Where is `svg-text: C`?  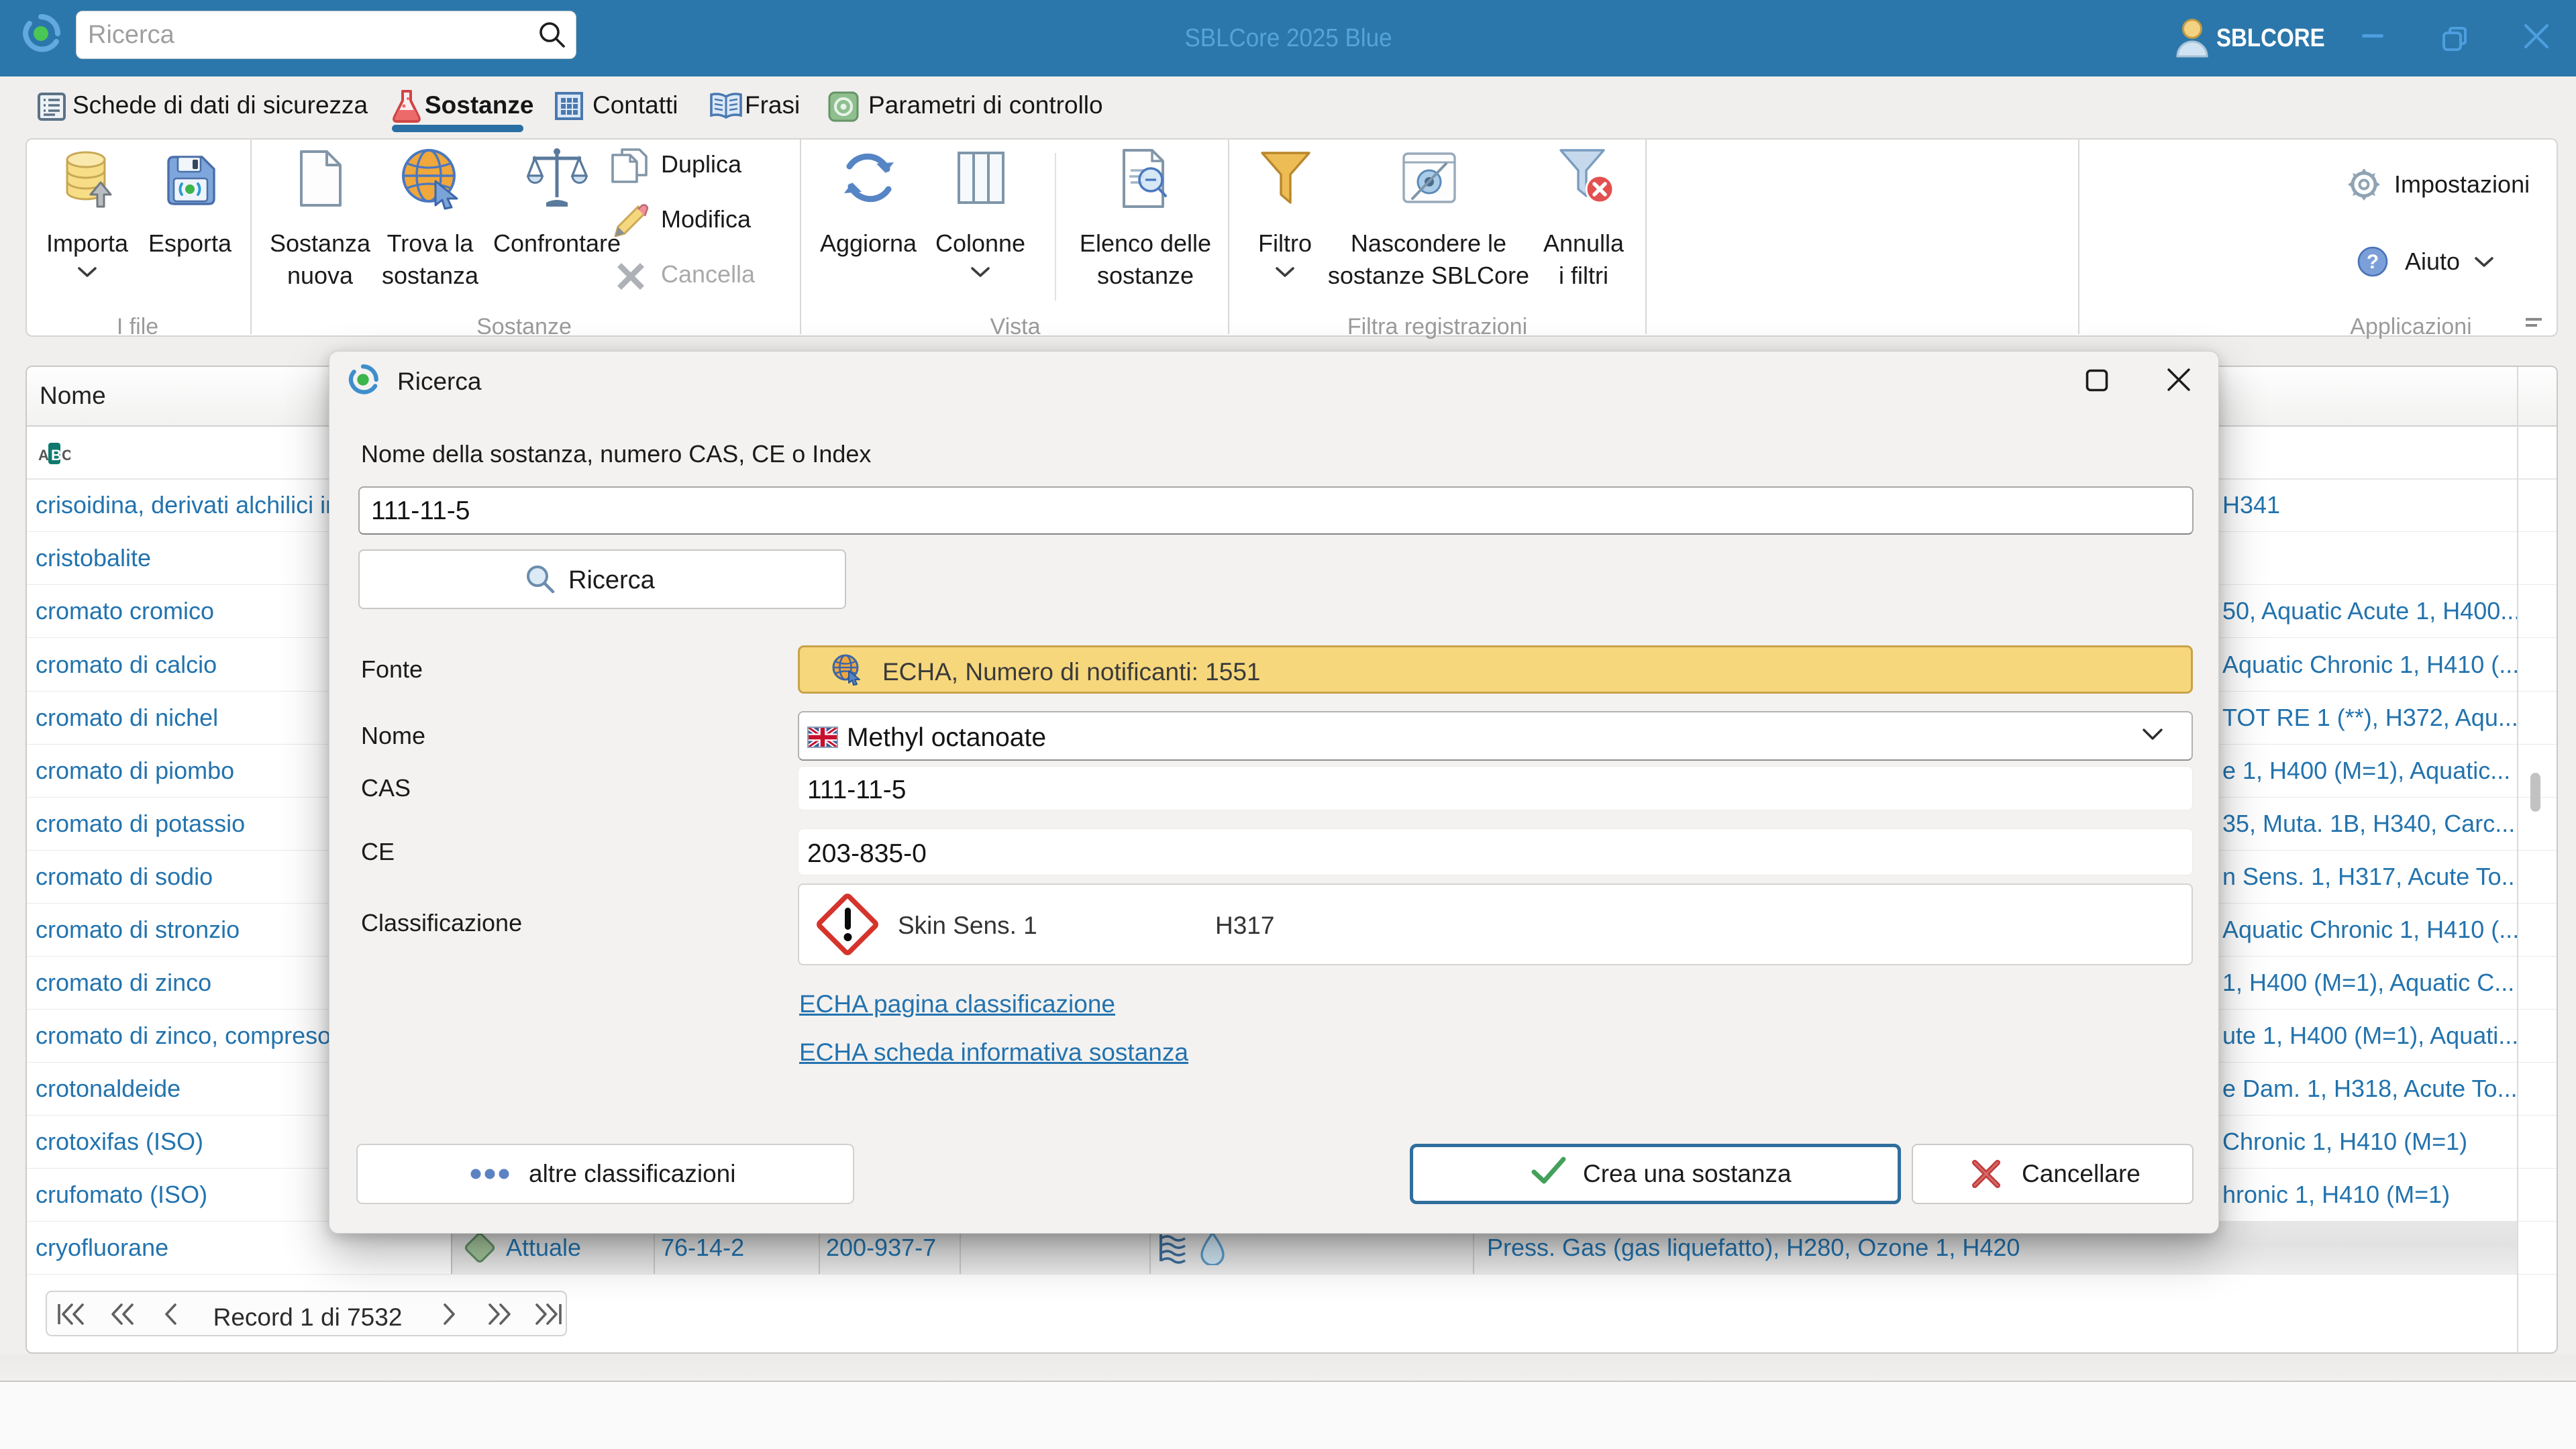
svg-text: C is located at coordinates (66, 455).